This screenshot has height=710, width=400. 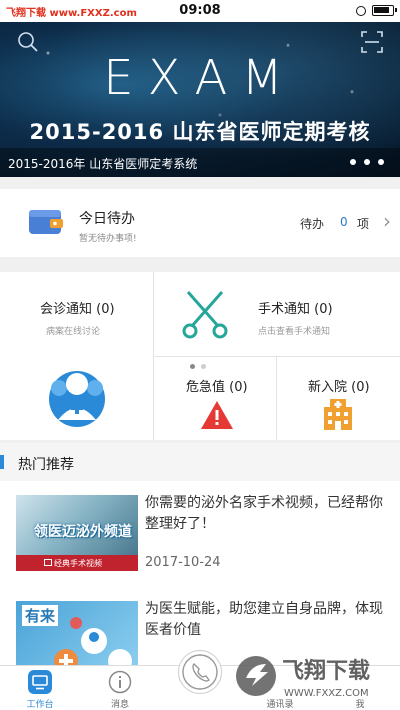 I want to click on wallet-icon, so click(x=46, y=222).